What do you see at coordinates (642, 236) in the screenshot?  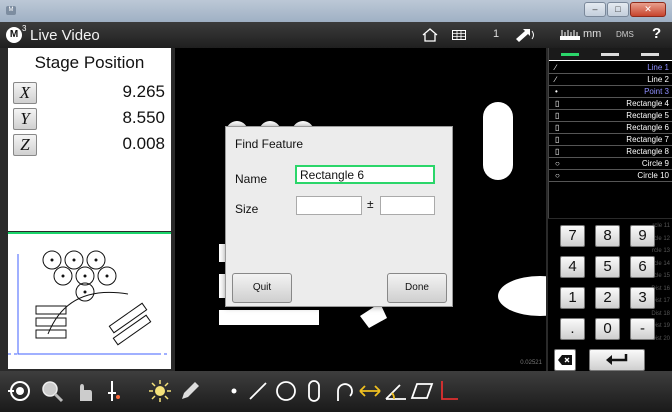 I see `keypad-key: 9` at bounding box center [642, 236].